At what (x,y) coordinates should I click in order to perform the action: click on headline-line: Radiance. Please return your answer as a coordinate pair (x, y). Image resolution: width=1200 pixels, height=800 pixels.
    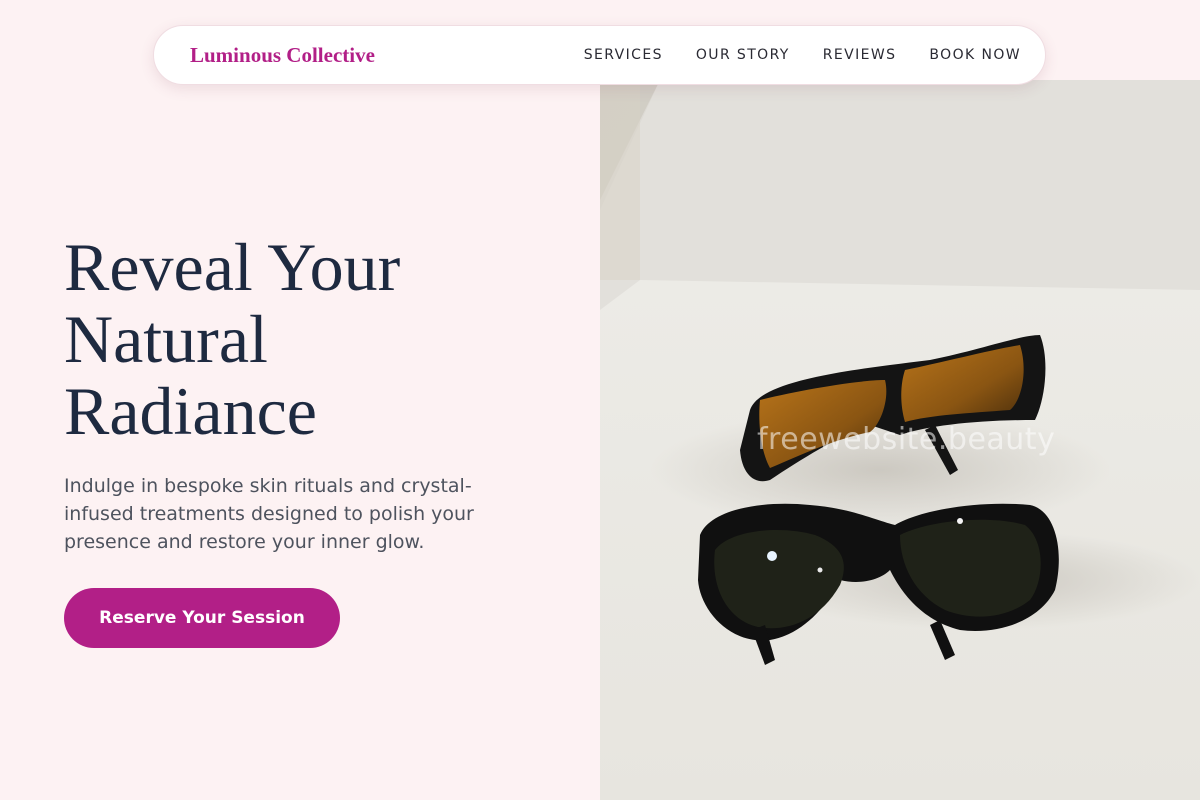
    Looking at the image, I should click on (190, 411).